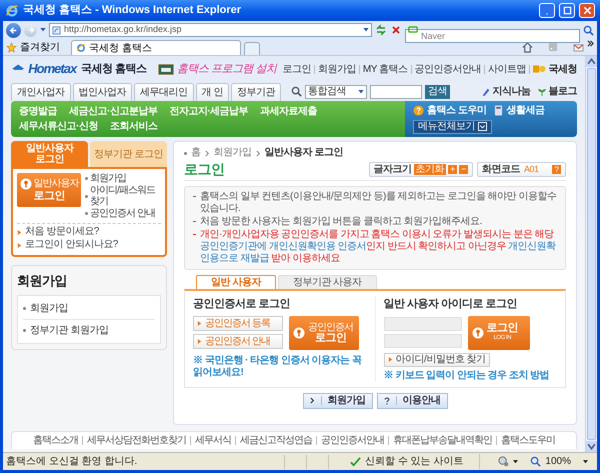 The width and height of the screenshot is (600, 473). I want to click on zoom-icon, so click(536, 461).